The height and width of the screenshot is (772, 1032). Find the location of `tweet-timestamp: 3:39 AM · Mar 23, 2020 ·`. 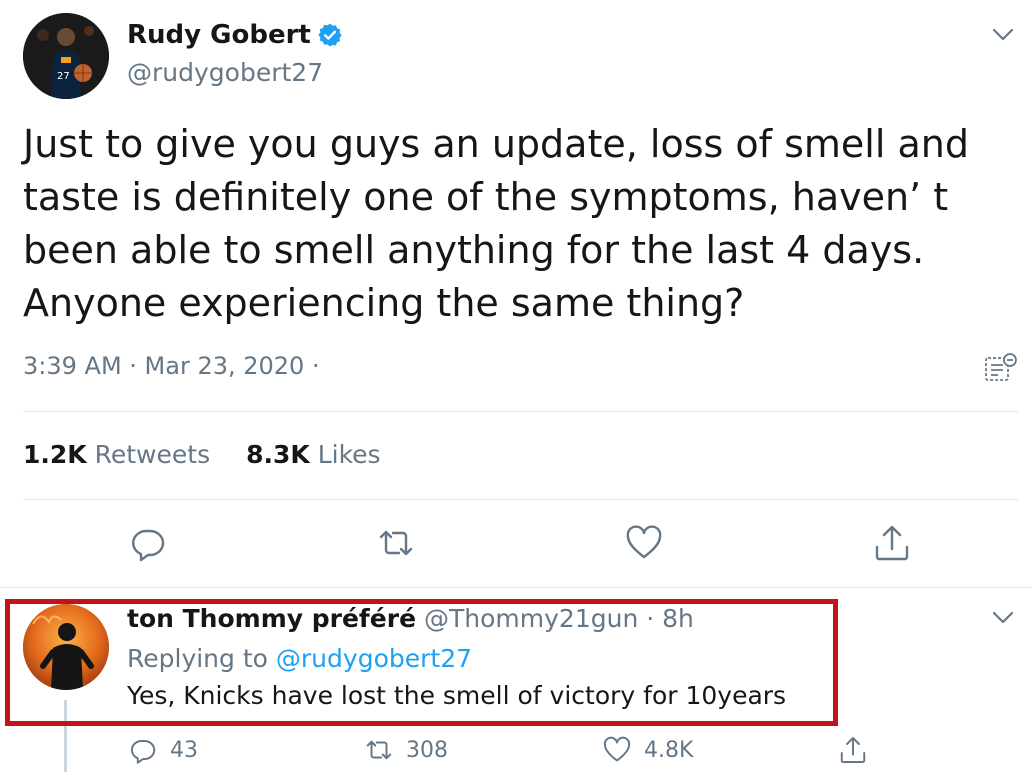

tweet-timestamp: 3:39 AM · Mar 23, 2020 · is located at coordinates (171, 366).